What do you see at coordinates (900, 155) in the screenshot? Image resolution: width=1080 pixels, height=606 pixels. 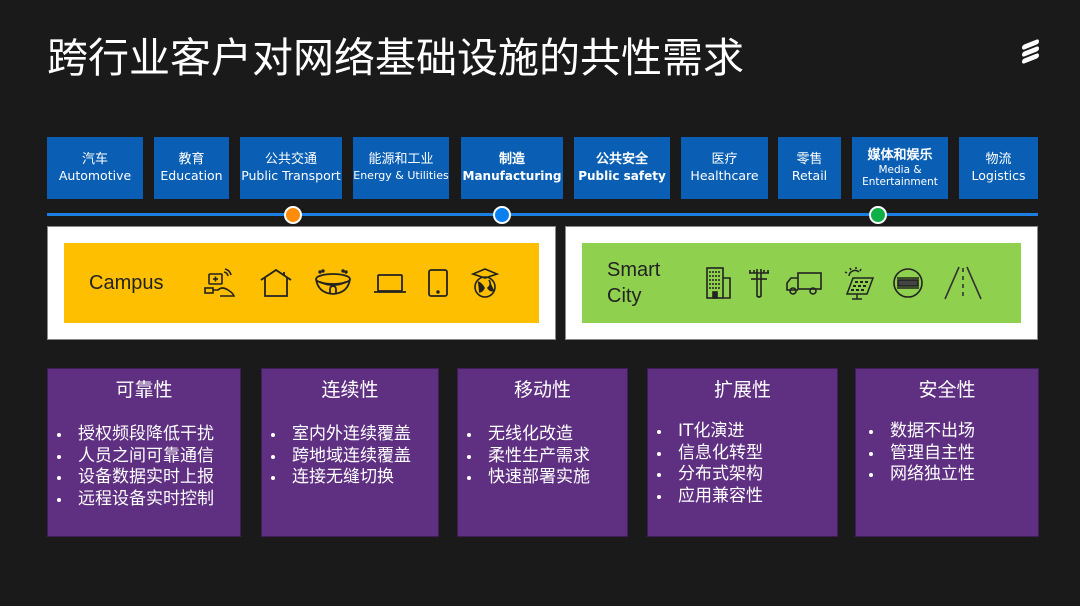 I see `industry-zh: 媒体和娱乐` at bounding box center [900, 155].